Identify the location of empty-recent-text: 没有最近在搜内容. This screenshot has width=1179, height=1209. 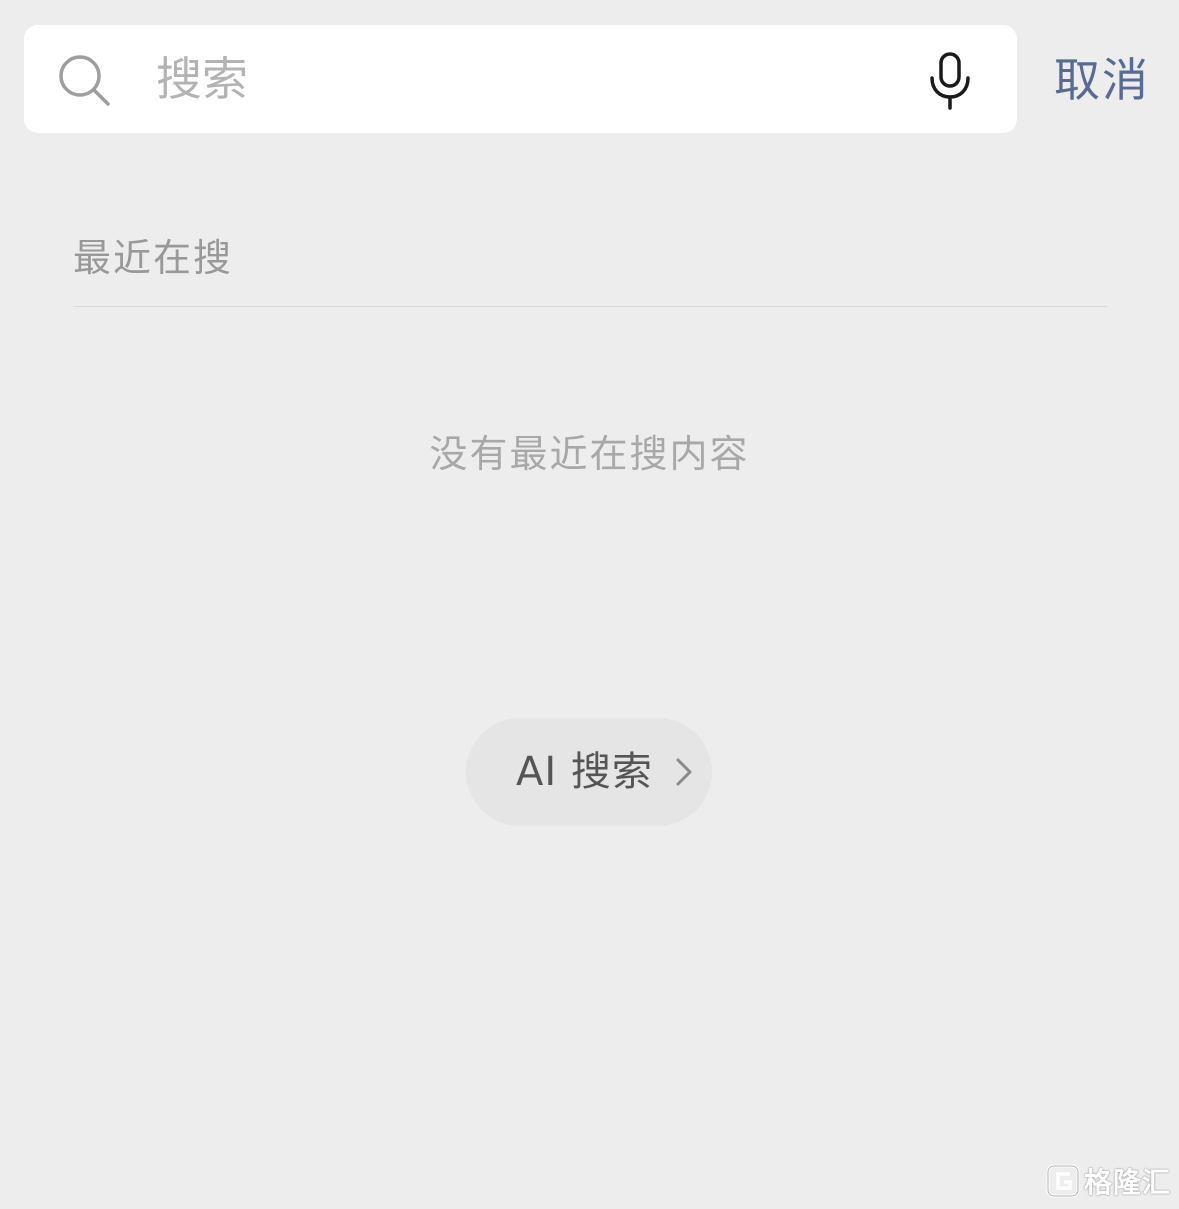
(589, 454).